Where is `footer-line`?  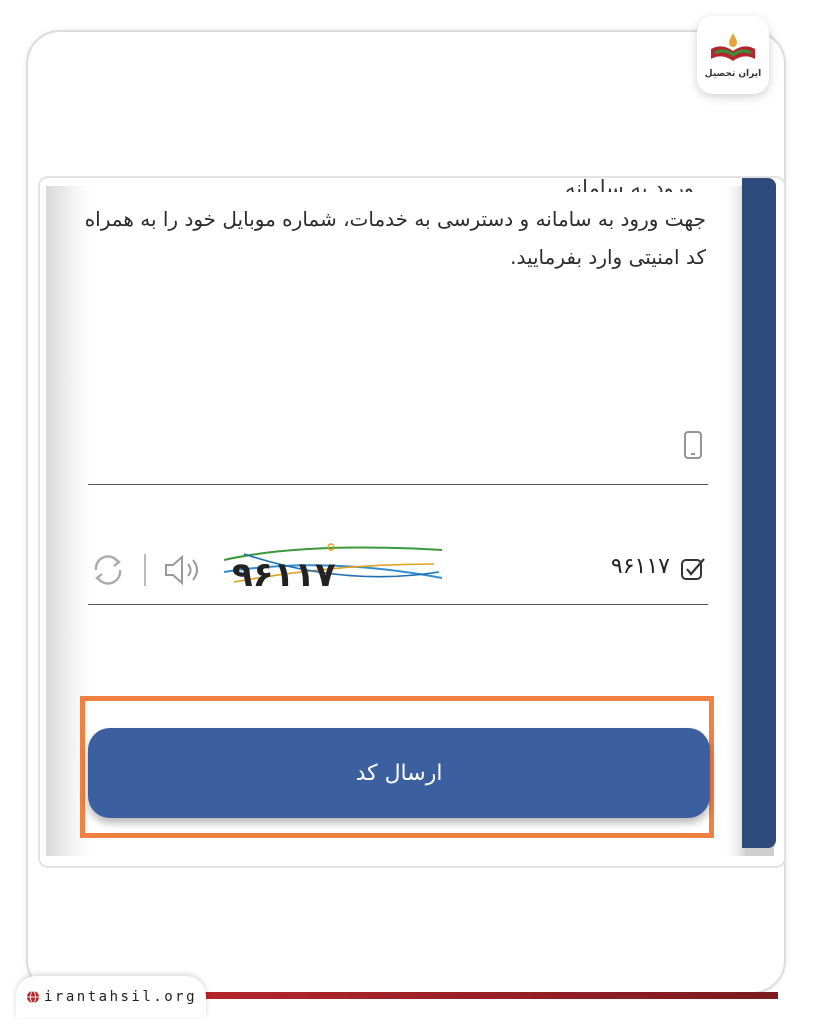
footer-line is located at coordinates (484, 995).